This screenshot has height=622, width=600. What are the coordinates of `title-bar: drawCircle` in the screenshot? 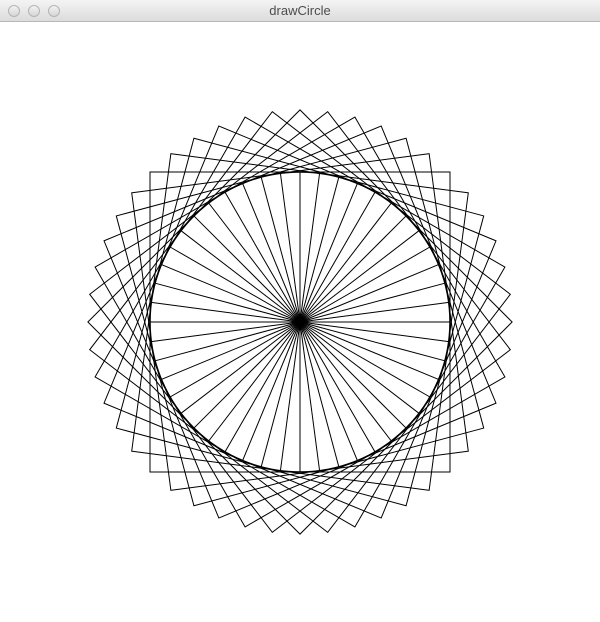 It's located at (300, 11).